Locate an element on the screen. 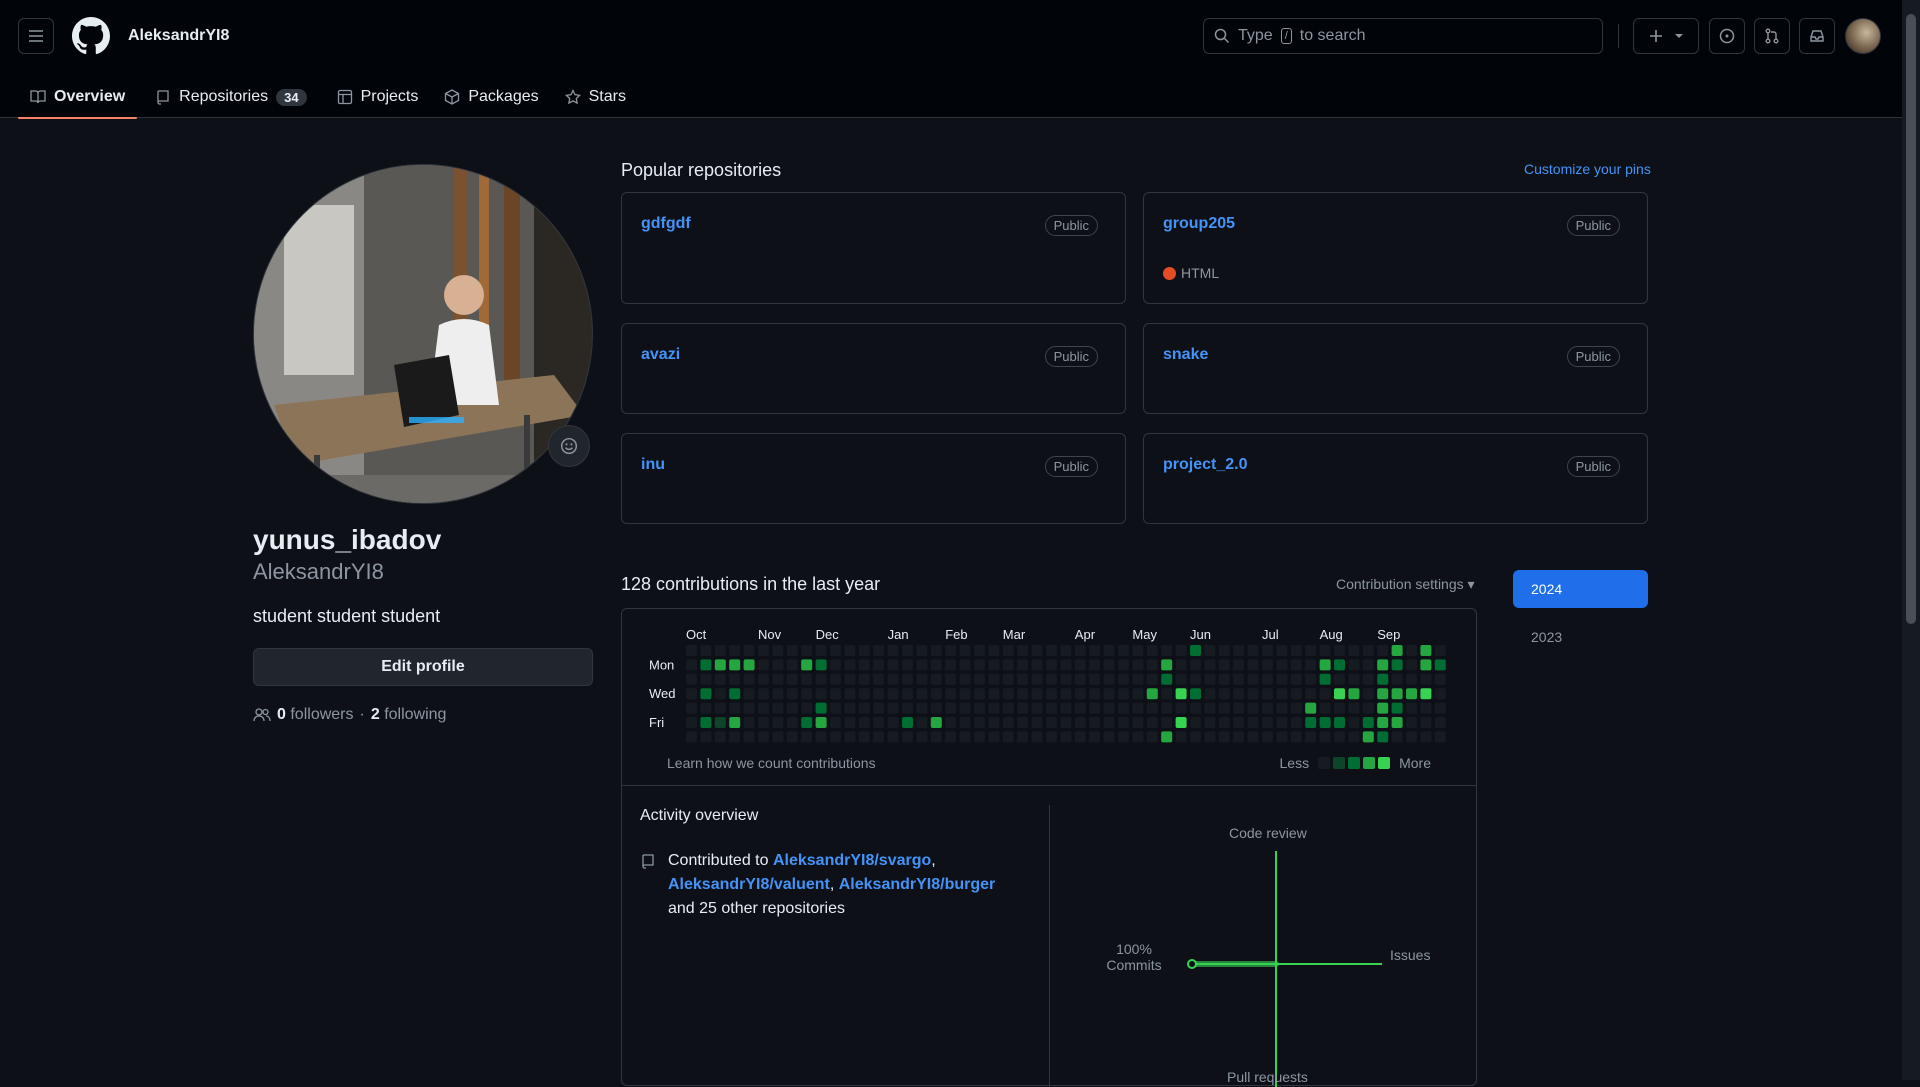  tab-projects: Projects is located at coordinates (378, 97).